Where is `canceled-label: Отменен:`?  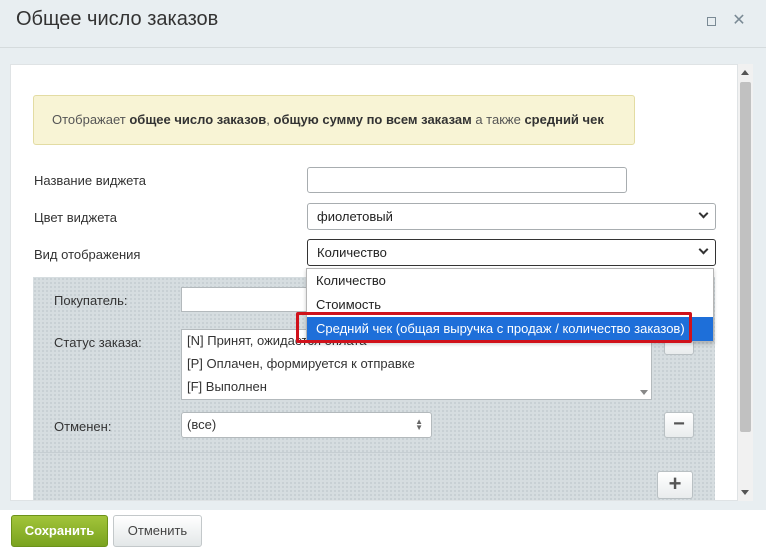
canceled-label: Отменен: is located at coordinates (83, 426).